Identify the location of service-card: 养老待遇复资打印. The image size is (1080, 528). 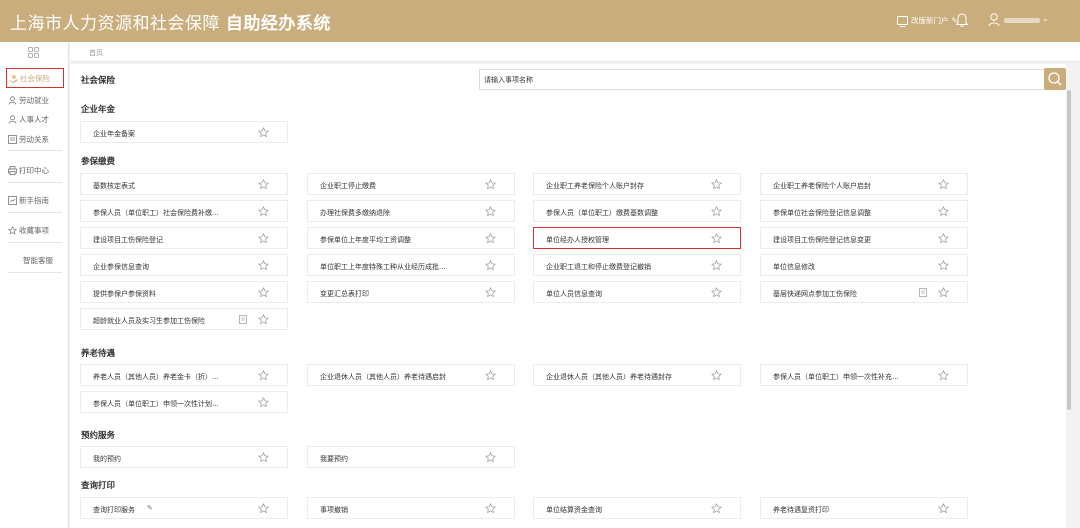
(864, 508).